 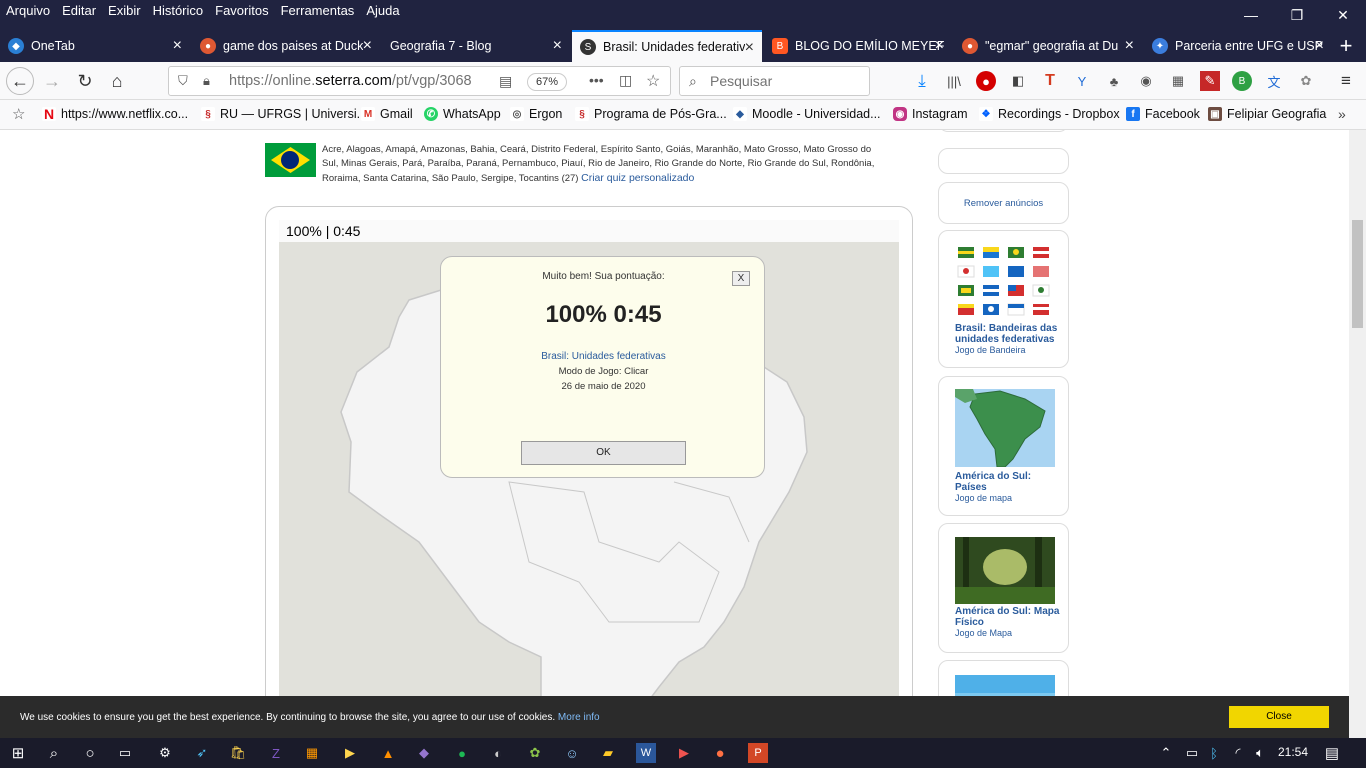 I want to click on settings-gear-icon: ⚙, so click(x=165, y=753).